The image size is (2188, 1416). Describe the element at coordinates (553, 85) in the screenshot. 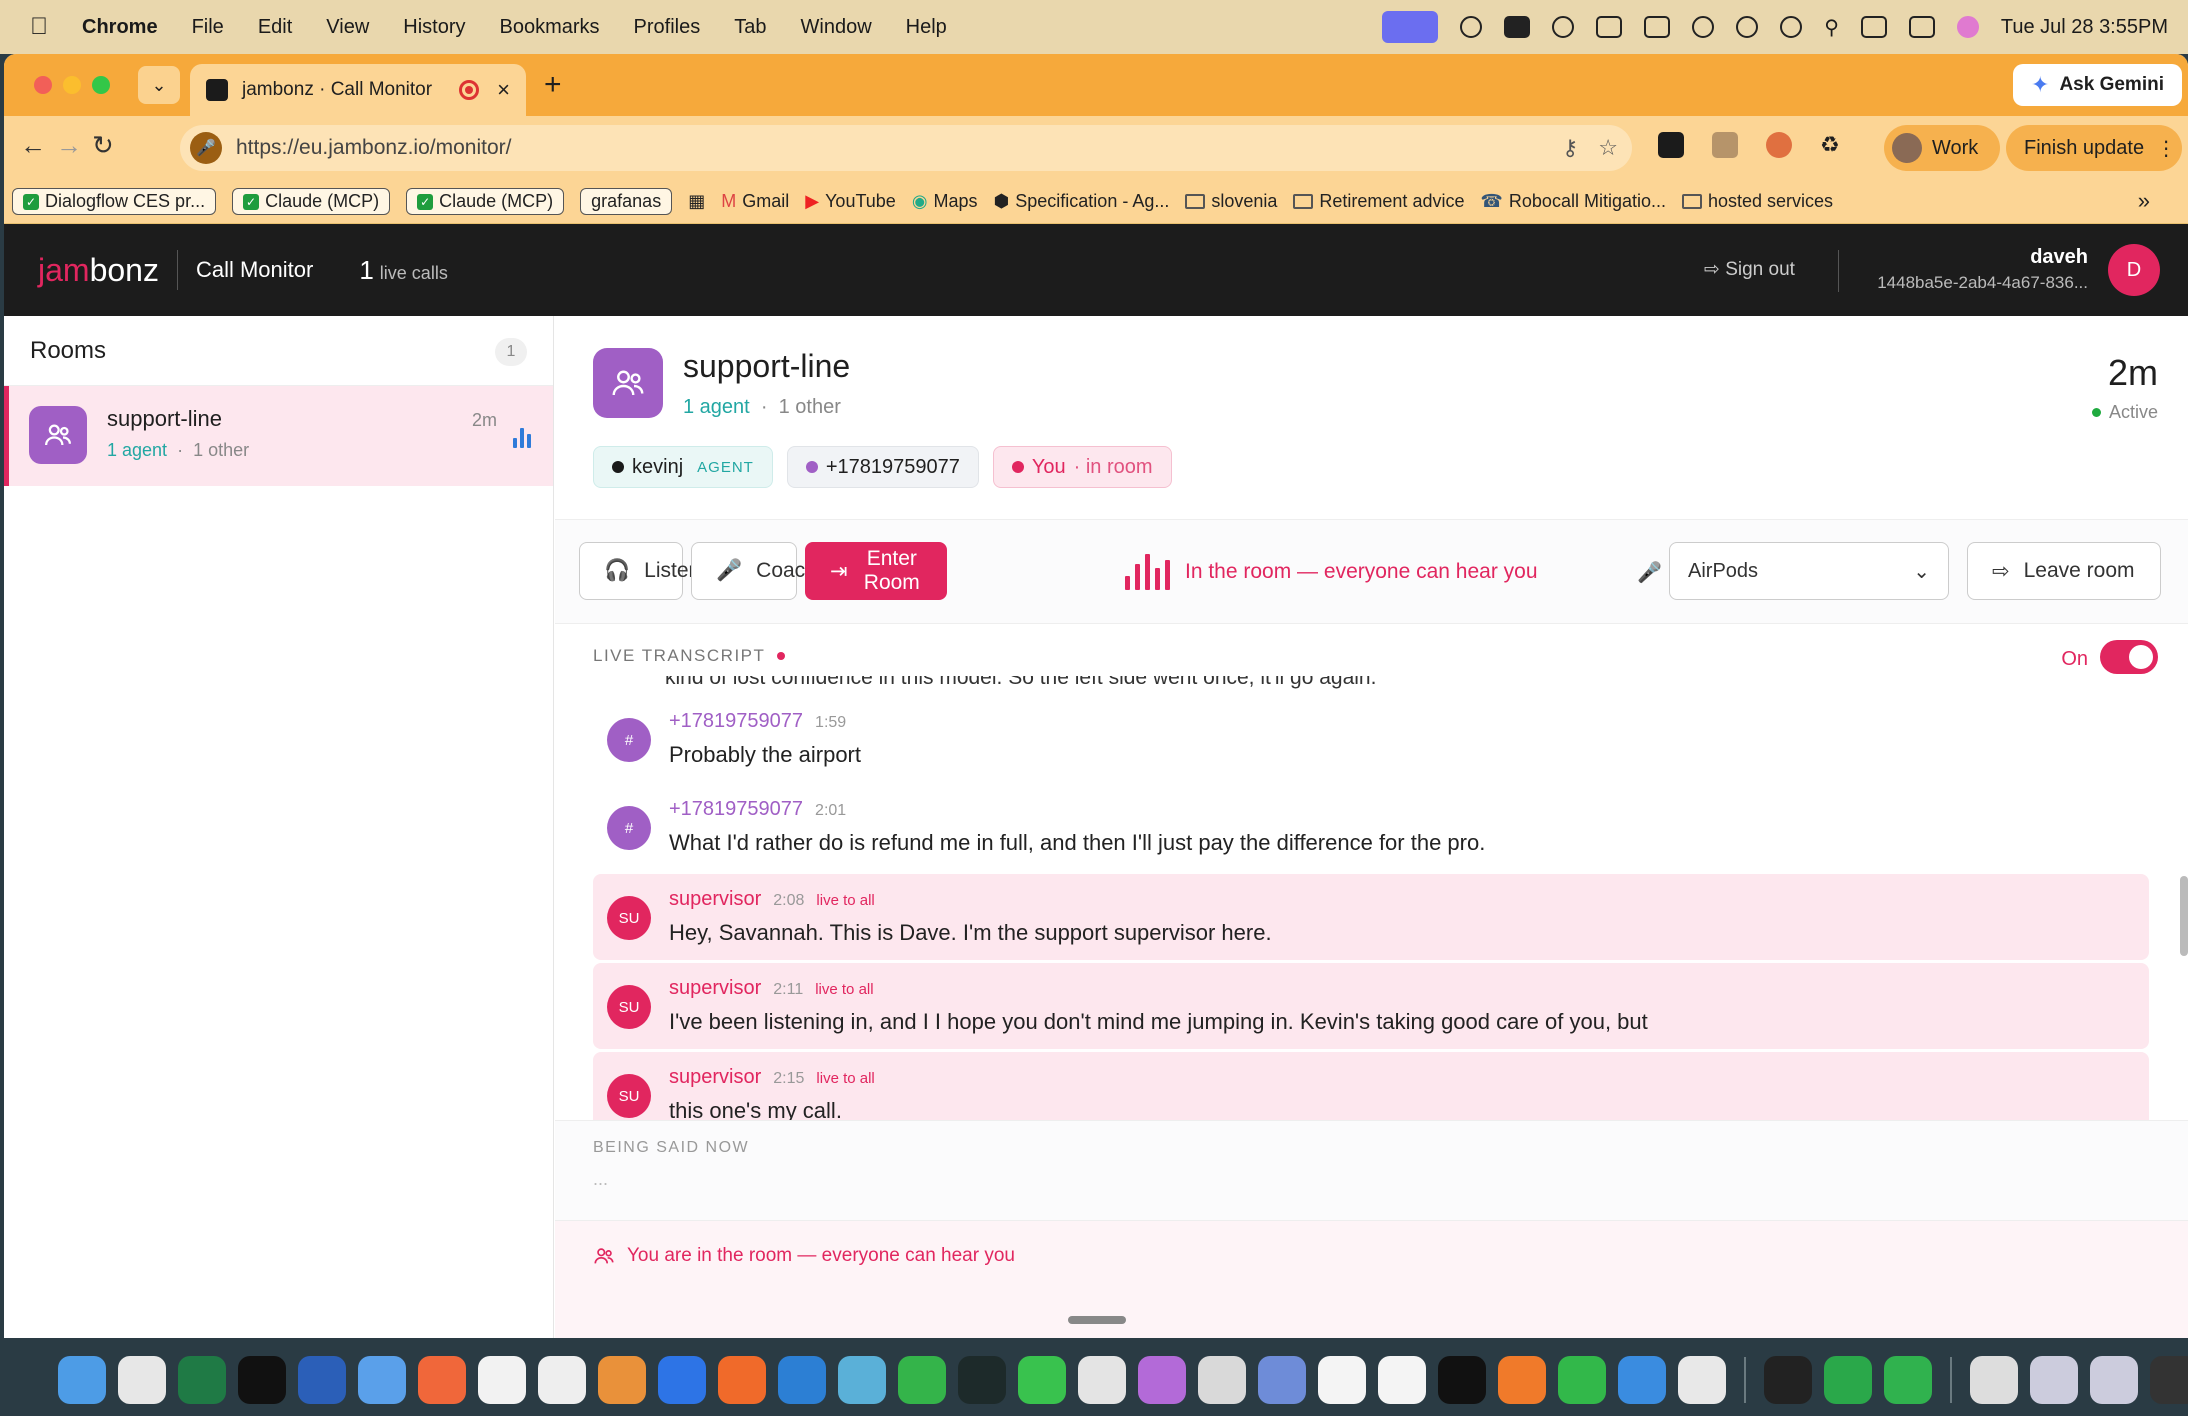

I see `new-tab-button: +` at that location.